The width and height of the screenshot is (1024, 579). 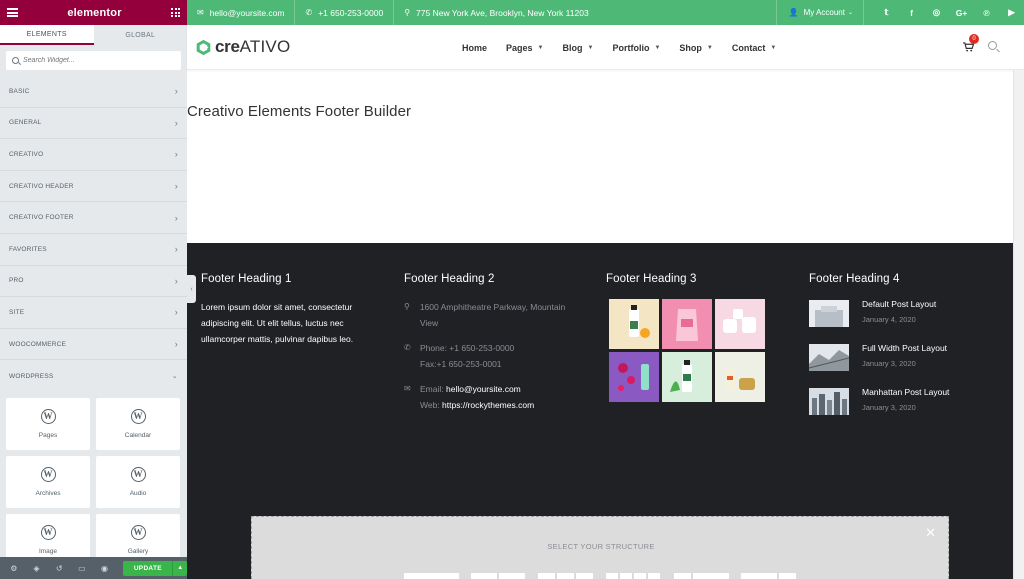 What do you see at coordinates (180, 568) in the screenshot?
I see `update-options-button: ▲` at bounding box center [180, 568].